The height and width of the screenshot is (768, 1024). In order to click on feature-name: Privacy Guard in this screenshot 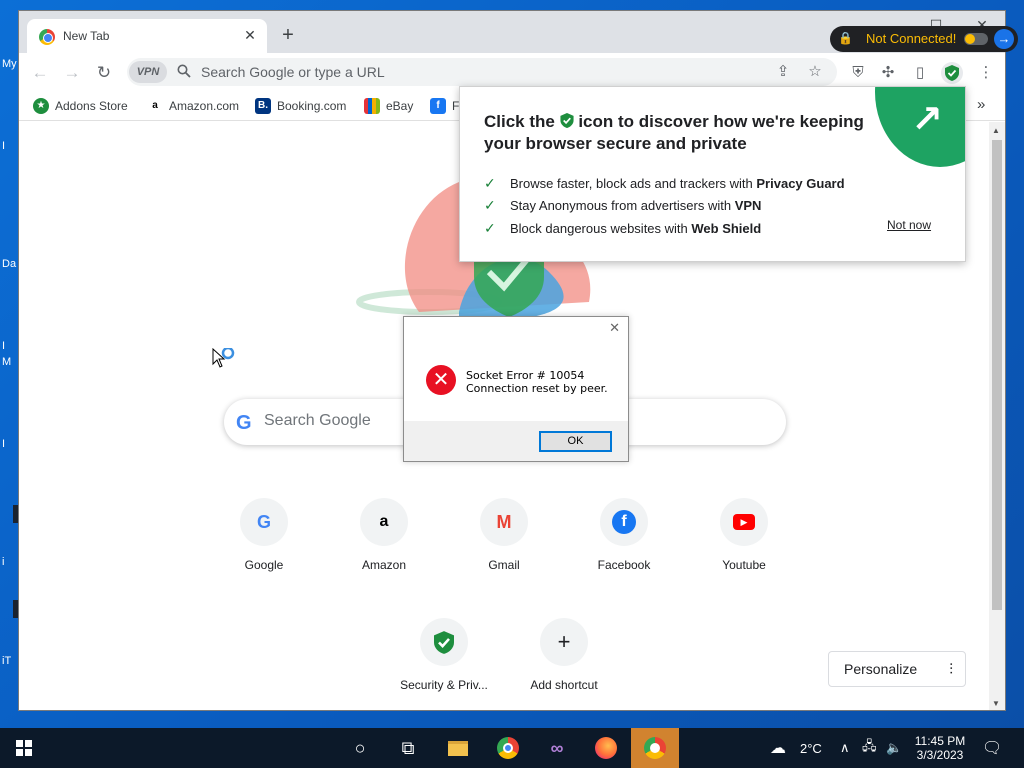, I will do `click(800, 183)`.